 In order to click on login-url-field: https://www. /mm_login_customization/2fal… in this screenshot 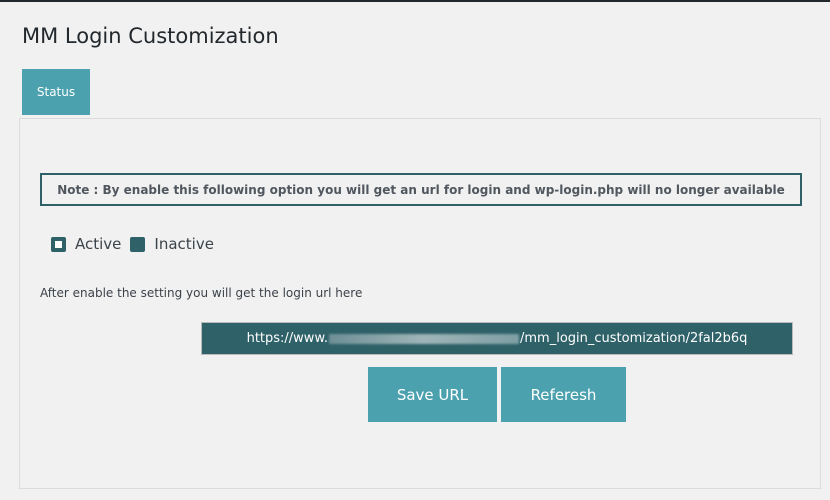, I will do `click(497, 338)`.